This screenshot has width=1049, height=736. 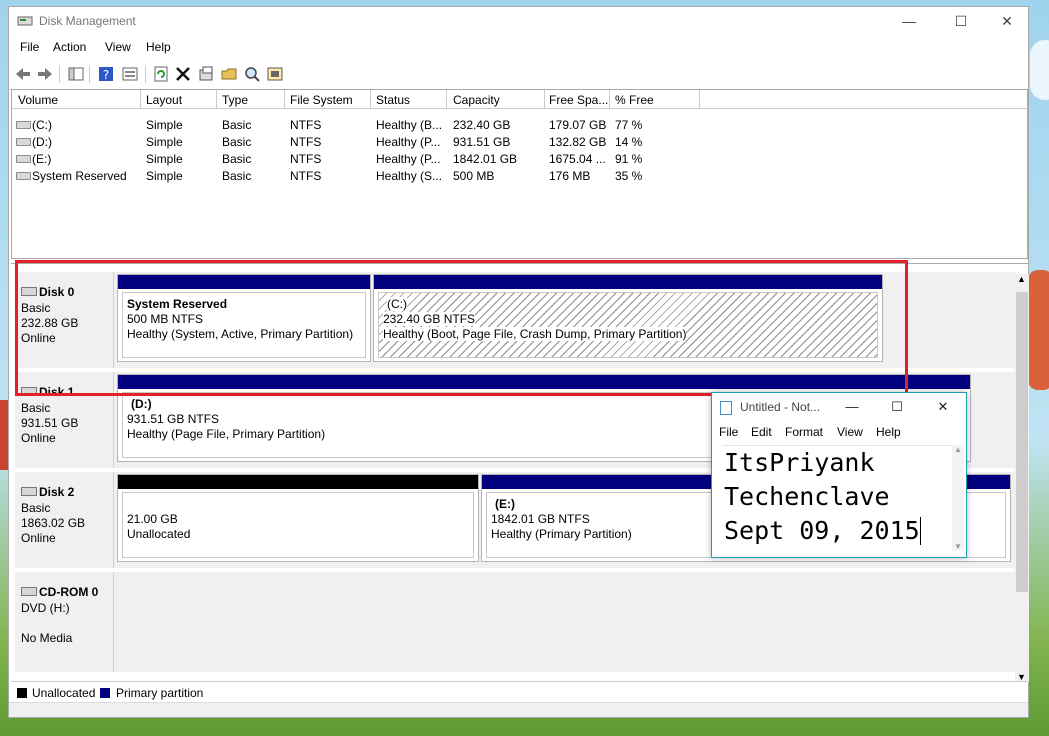 What do you see at coordinates (850, 432) in the screenshot?
I see `notepad-menu-view: View` at bounding box center [850, 432].